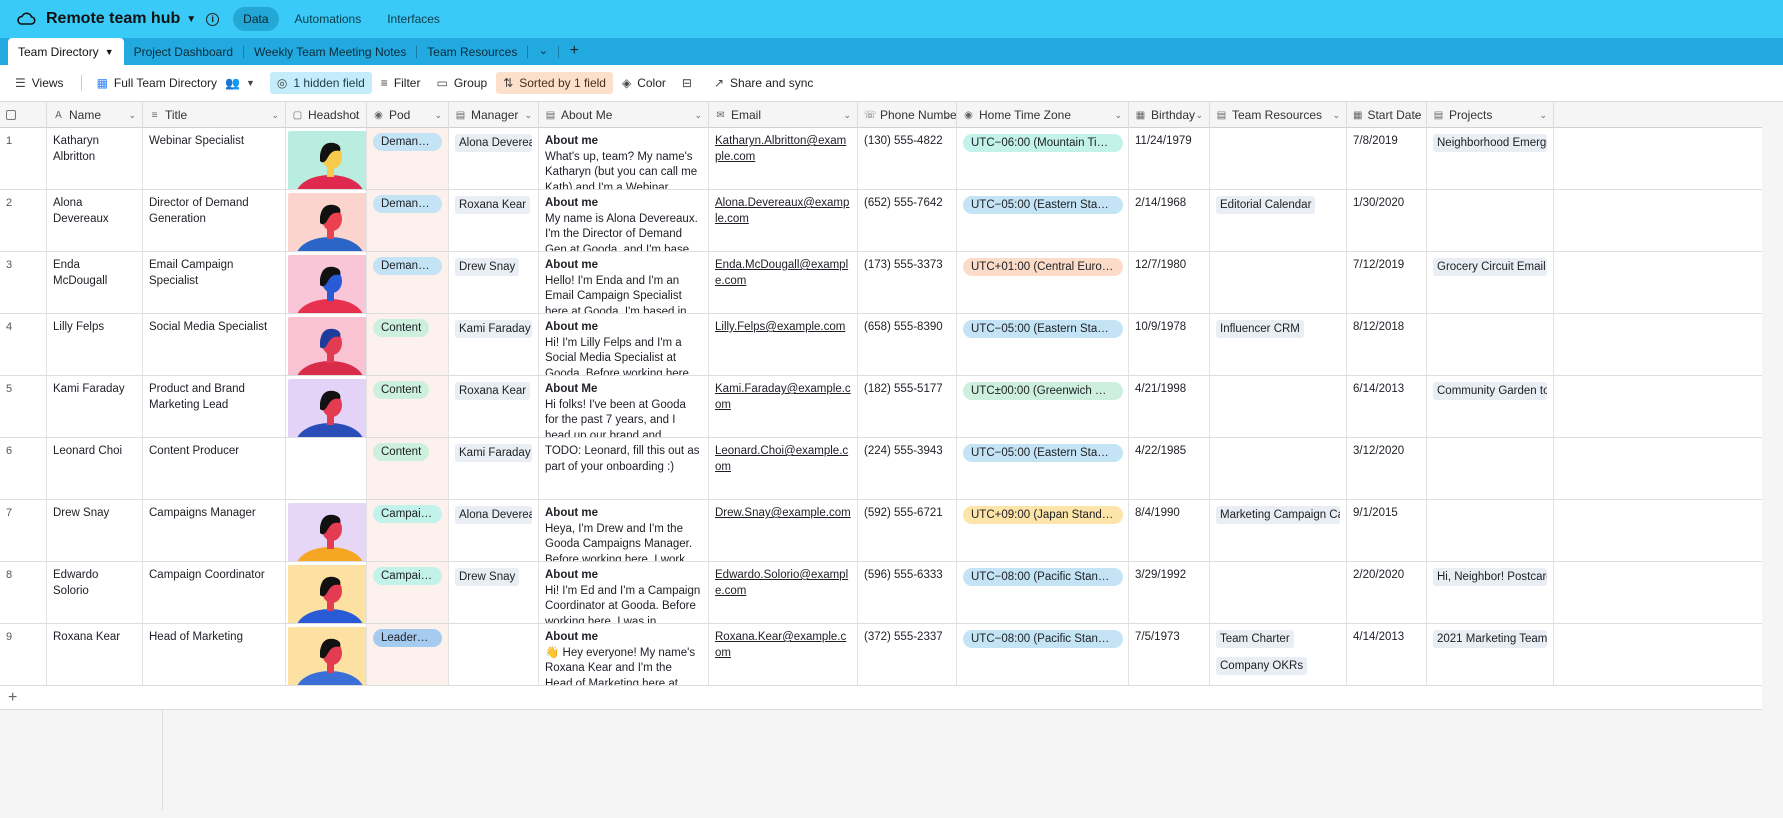  I want to click on cell-email: Roxana.Kear@example.com, so click(783, 654).